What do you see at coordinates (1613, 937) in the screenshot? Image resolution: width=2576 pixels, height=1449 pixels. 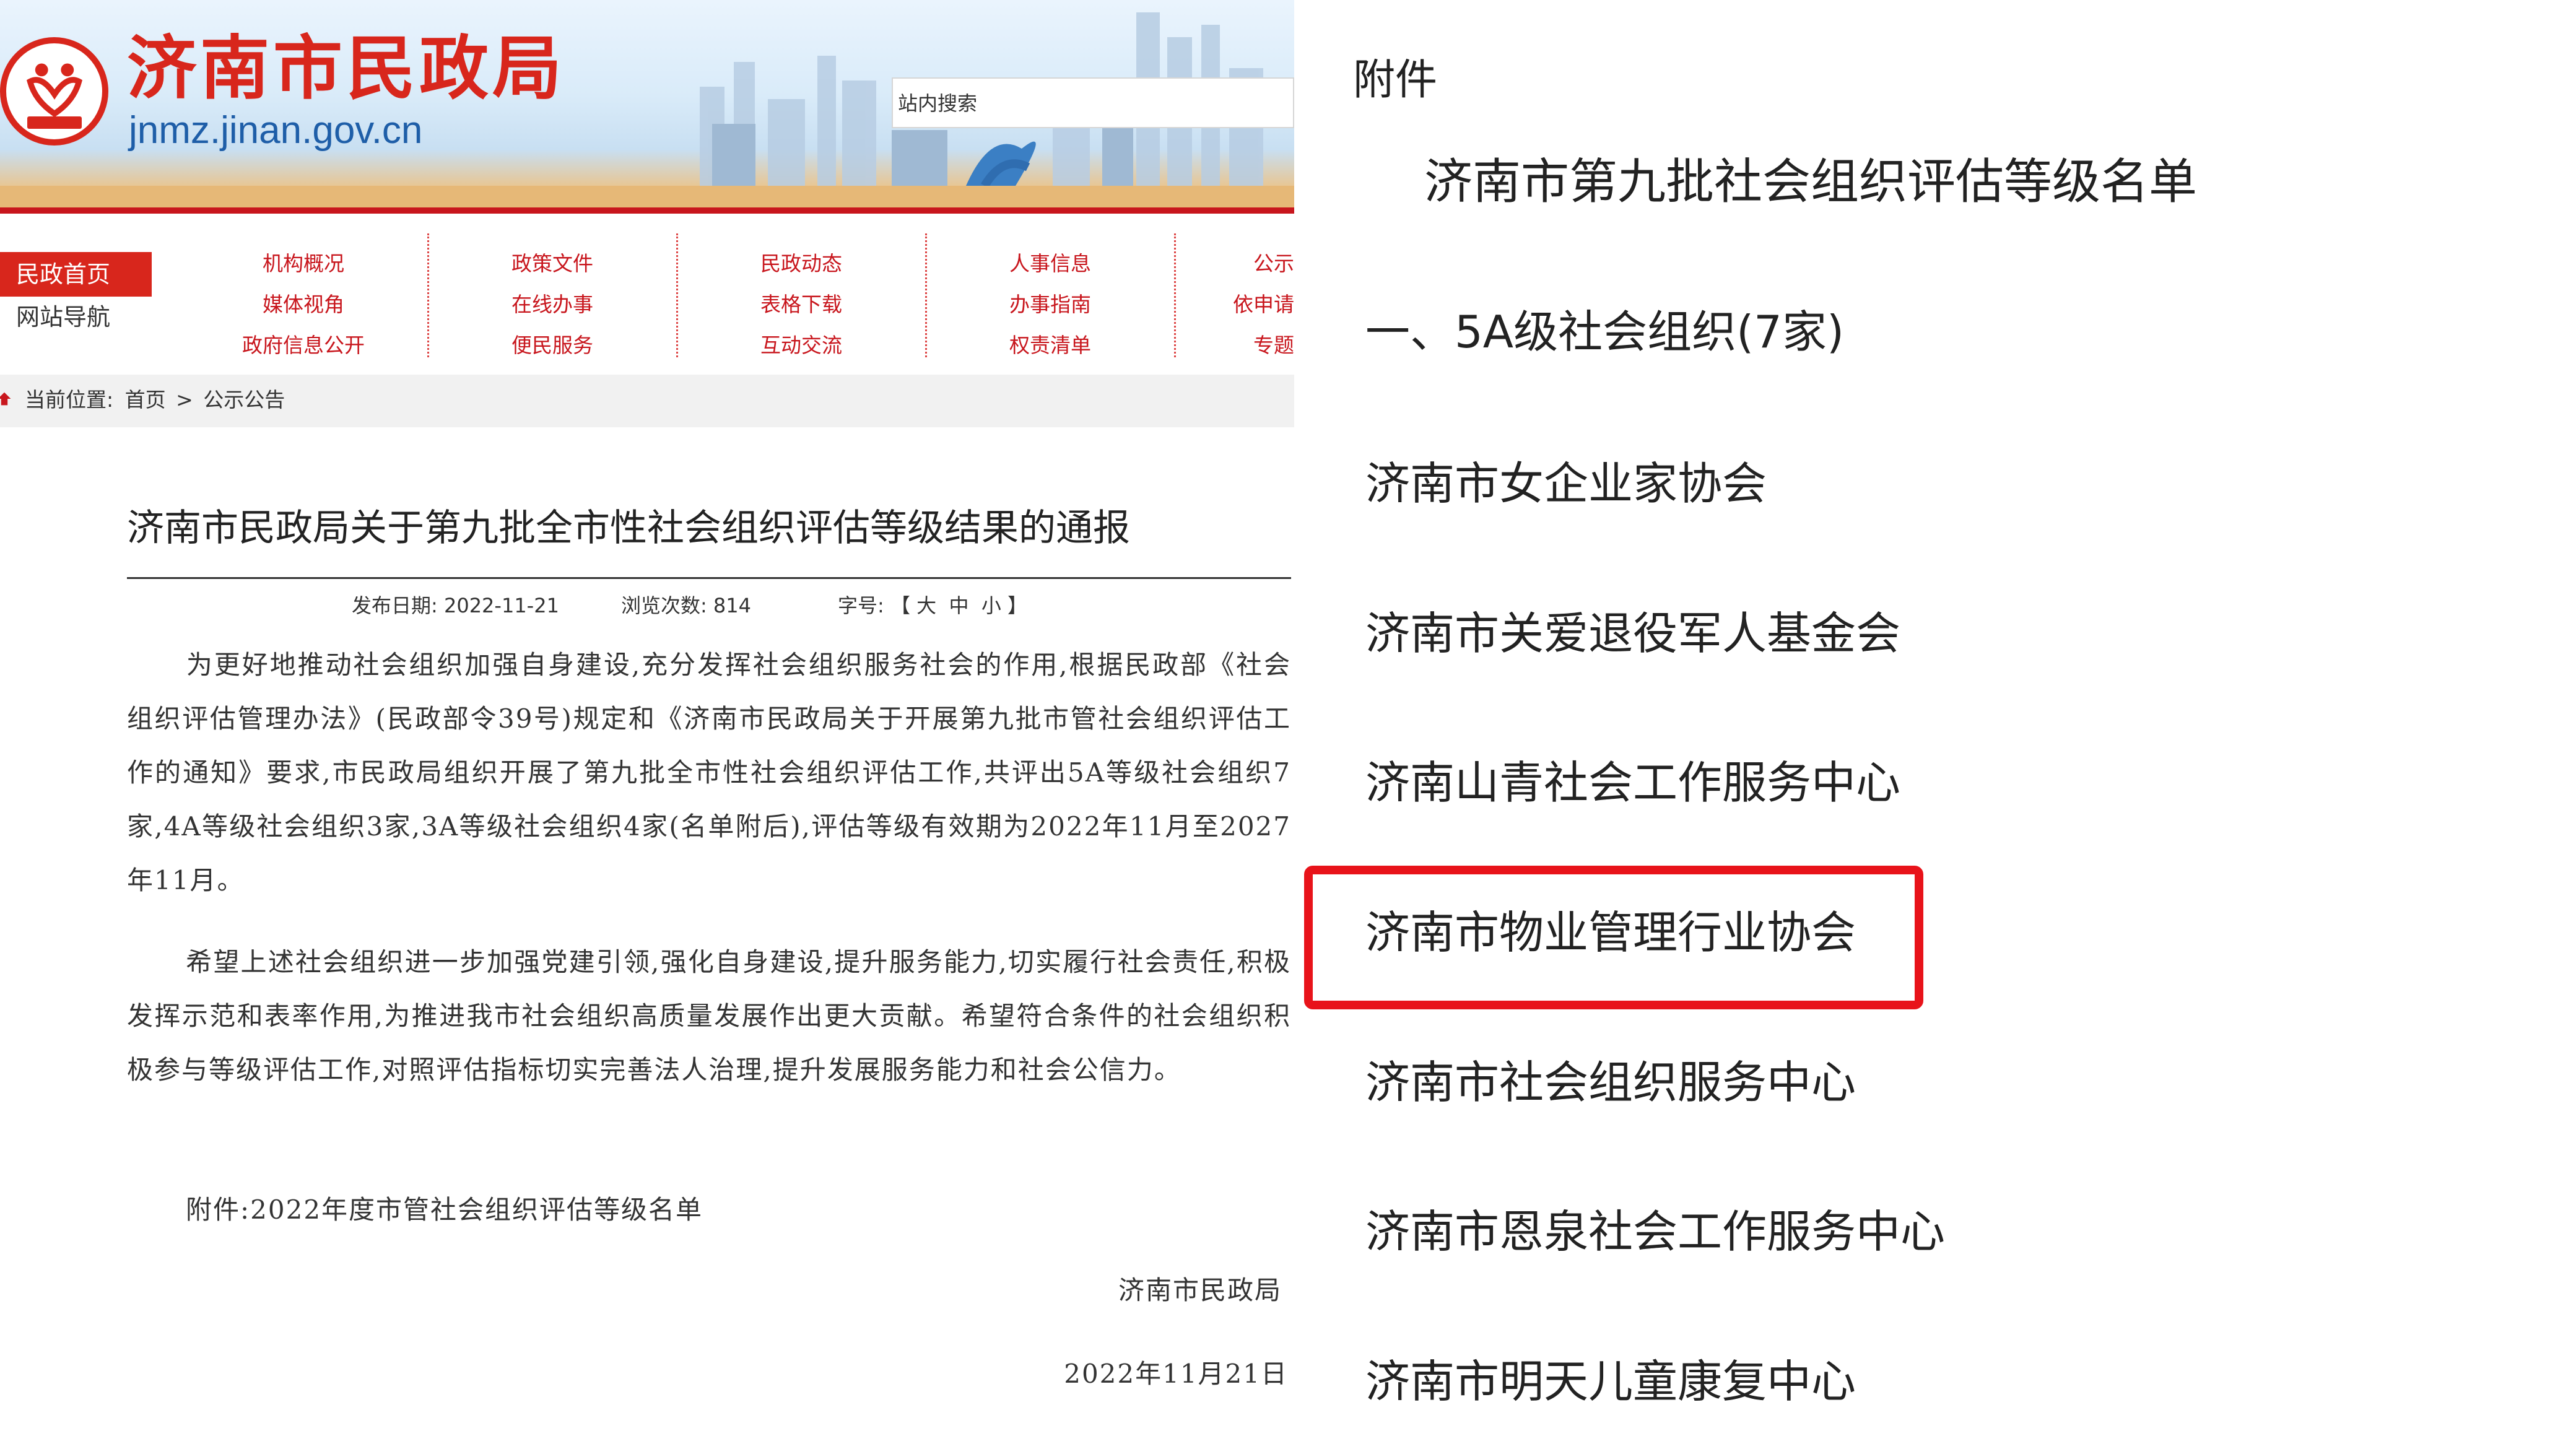 I see `highlight-box` at bounding box center [1613, 937].